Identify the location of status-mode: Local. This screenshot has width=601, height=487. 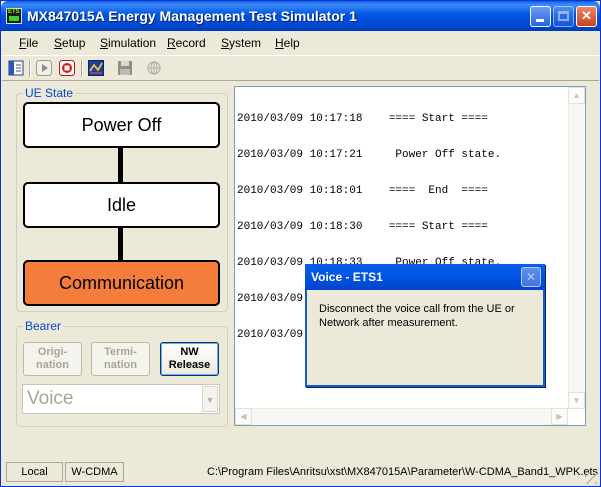
(34, 472).